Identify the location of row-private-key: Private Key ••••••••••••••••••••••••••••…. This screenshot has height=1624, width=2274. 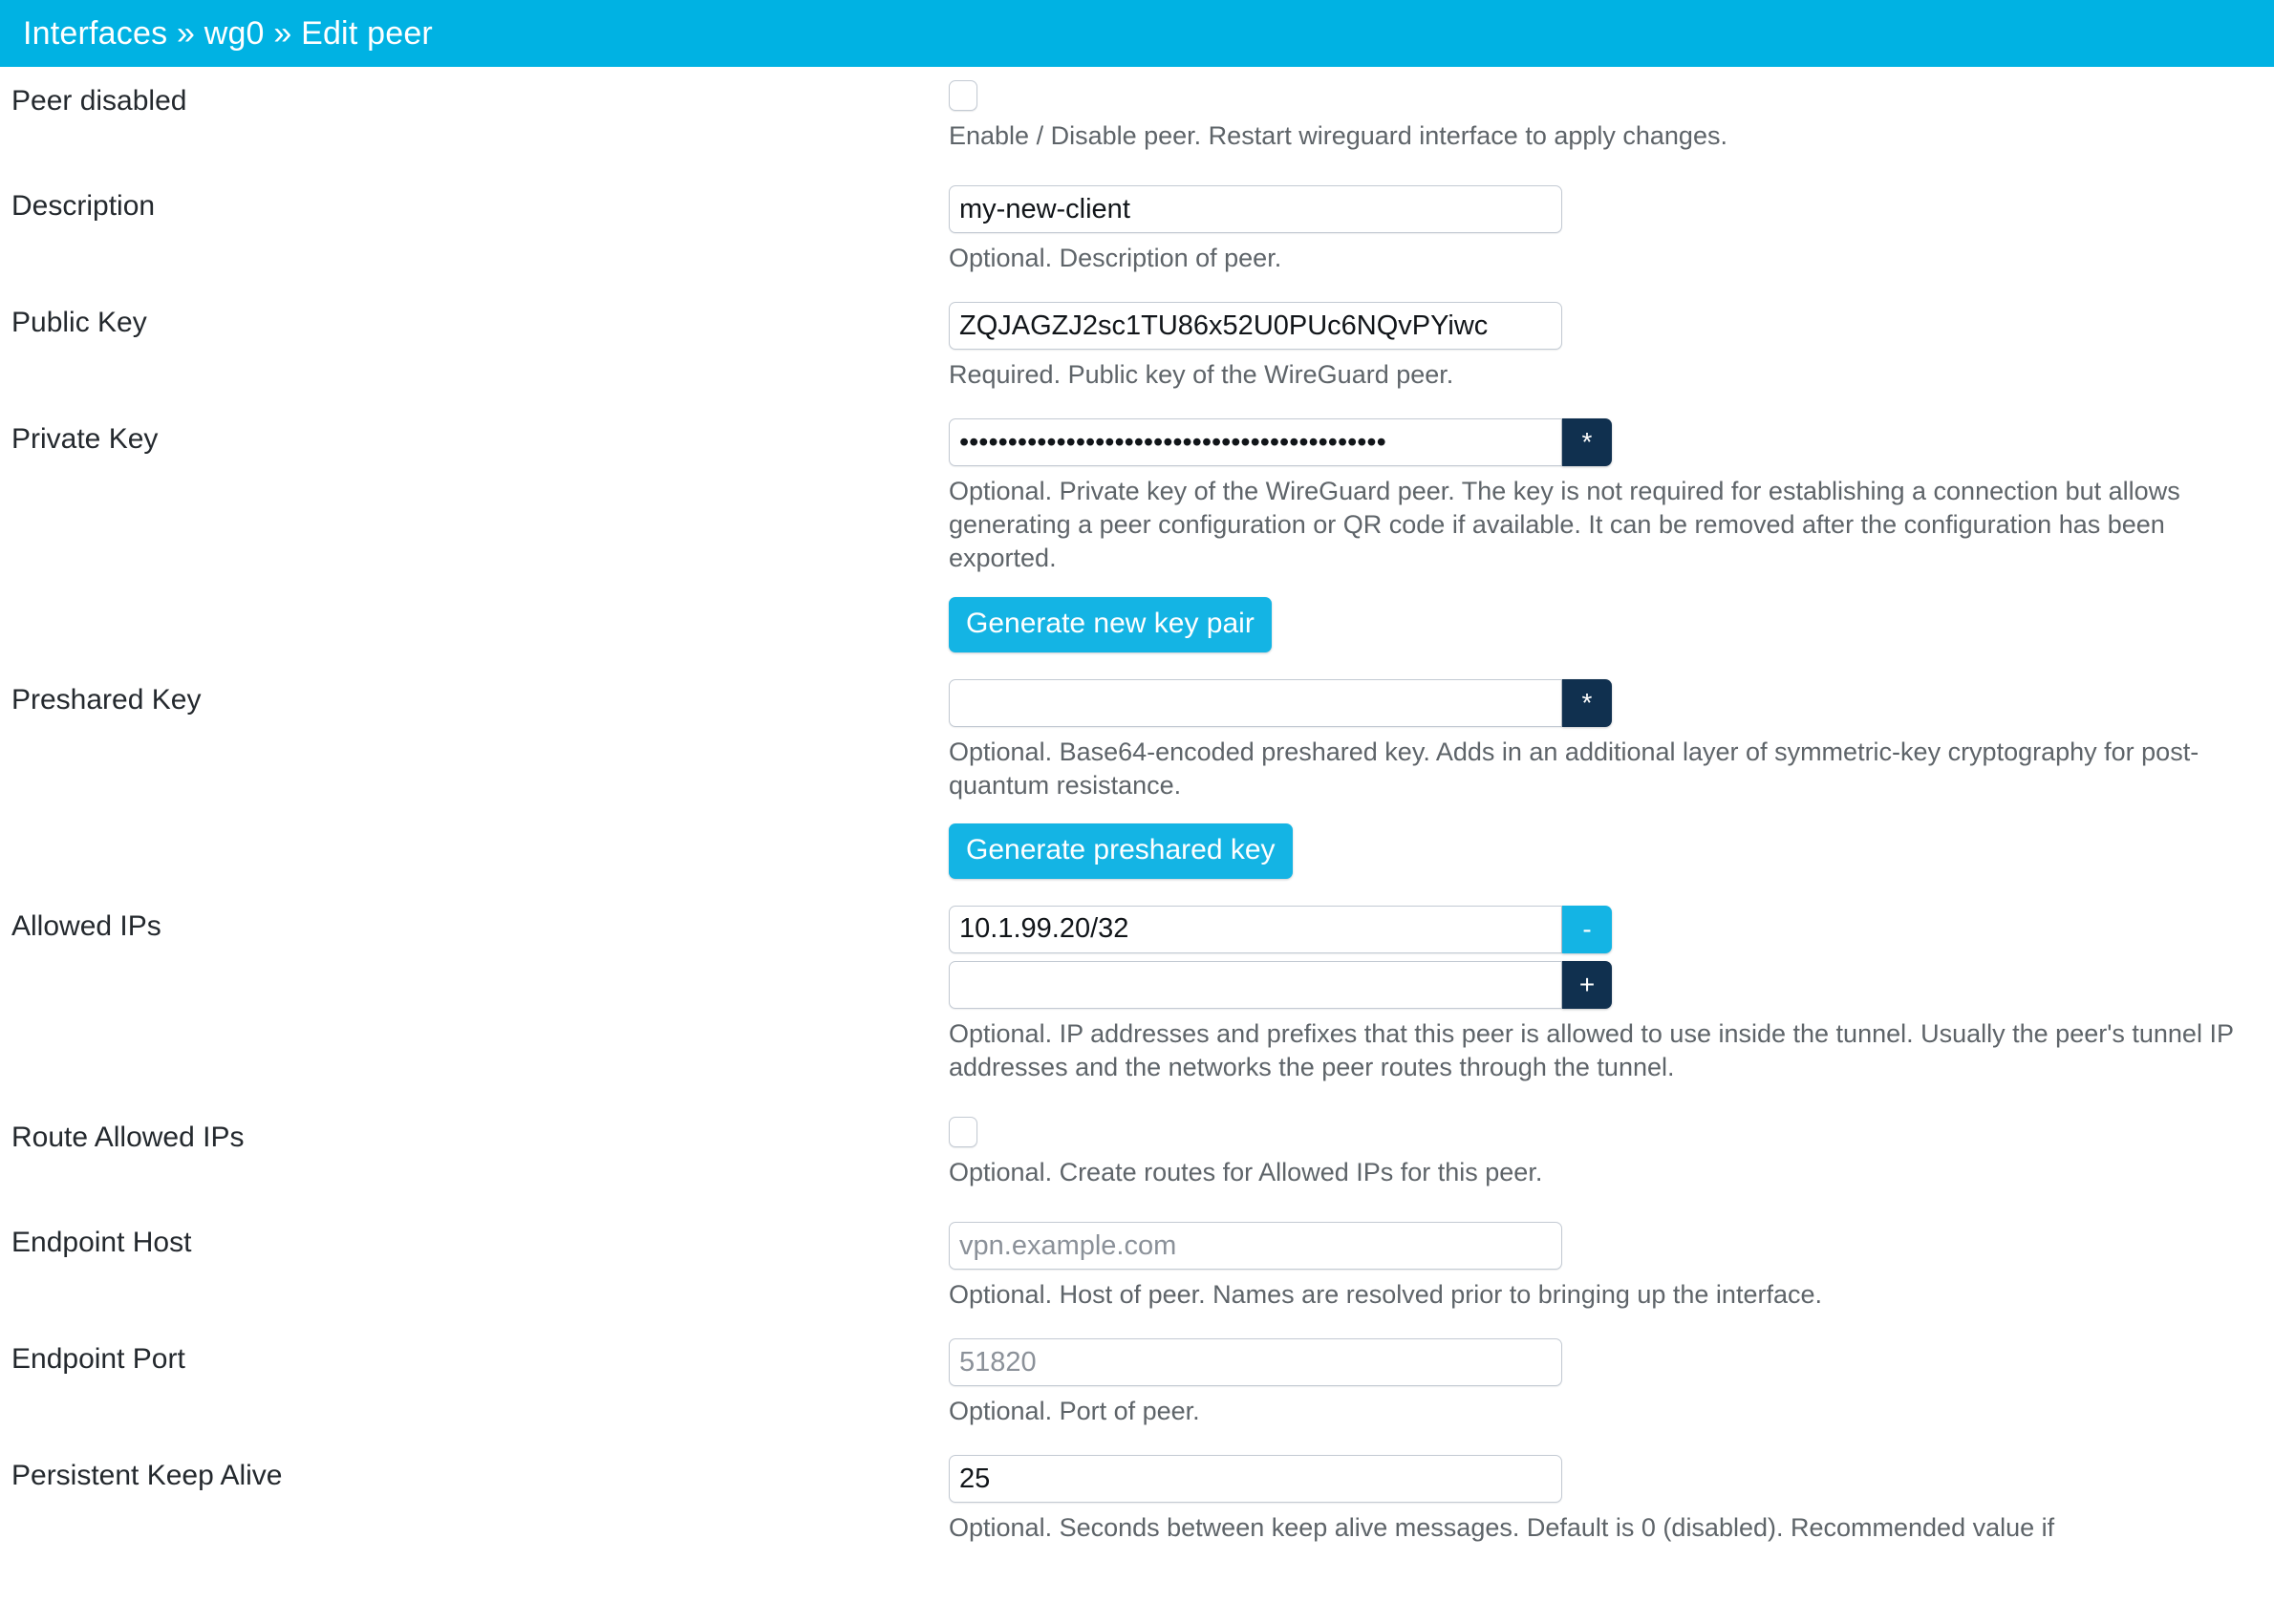
(1137, 535).